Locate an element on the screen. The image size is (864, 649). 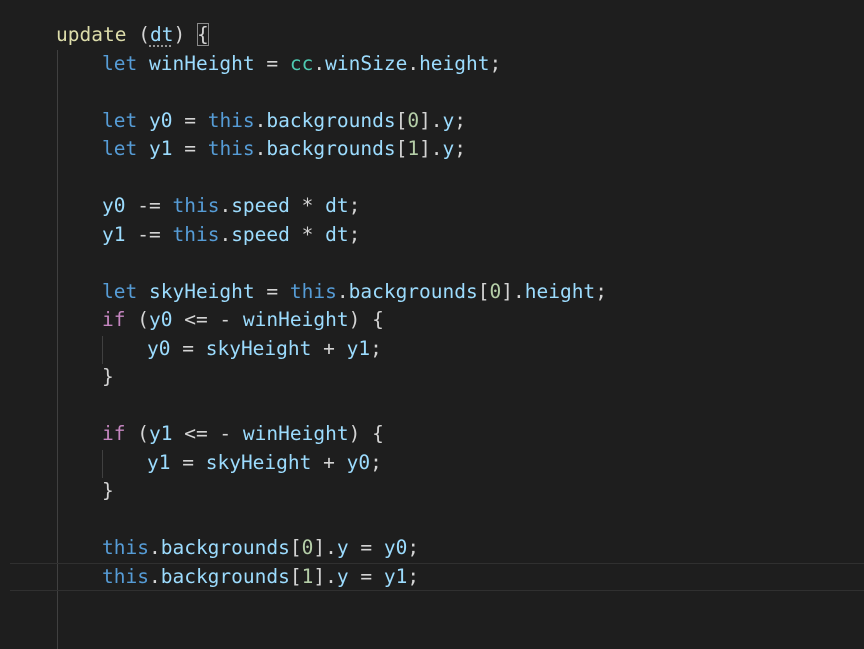
code-line: y0 -= this.speed * dt; is located at coordinates (231, 206).